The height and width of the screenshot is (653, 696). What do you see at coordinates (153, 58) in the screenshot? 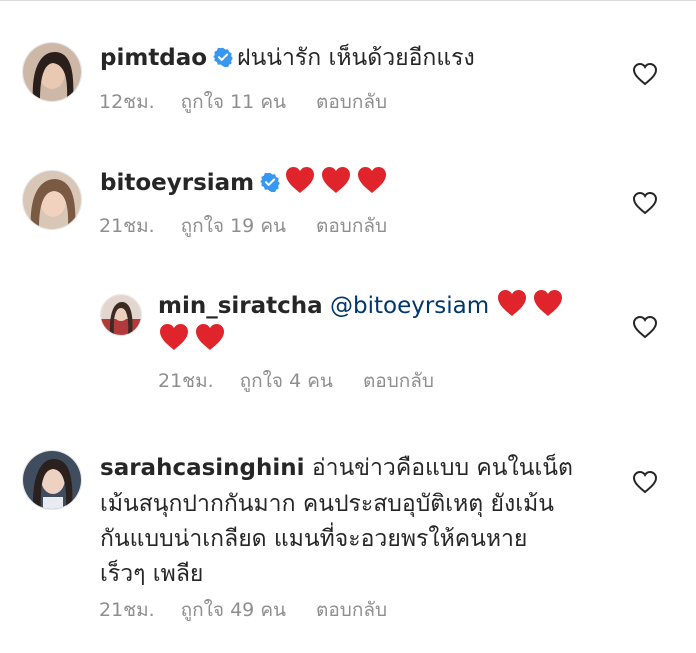
I see `username: pimtdao` at bounding box center [153, 58].